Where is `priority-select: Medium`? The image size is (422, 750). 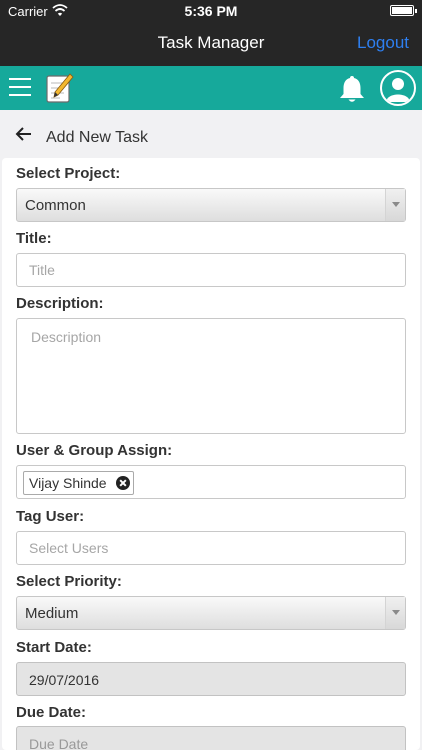
priority-select: Medium is located at coordinates (211, 613).